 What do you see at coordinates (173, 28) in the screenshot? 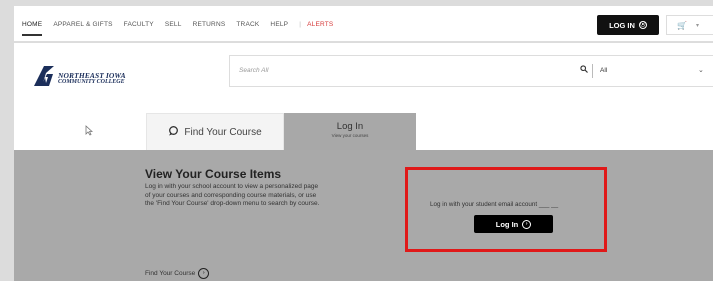
I see `nav-sell: SELL` at bounding box center [173, 28].